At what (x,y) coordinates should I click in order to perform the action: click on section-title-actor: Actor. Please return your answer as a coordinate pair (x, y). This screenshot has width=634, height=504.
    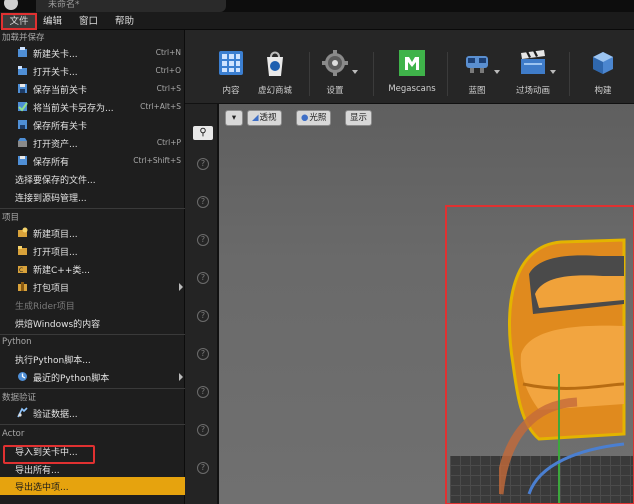
    Looking at the image, I should click on (13, 434).